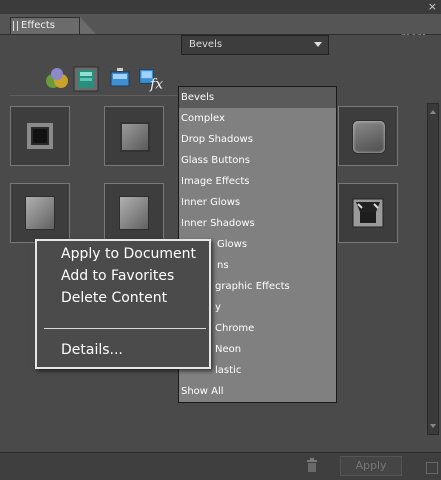 The height and width of the screenshot is (480, 441). I want to click on dropdown-option: Image Effects, so click(257, 181).